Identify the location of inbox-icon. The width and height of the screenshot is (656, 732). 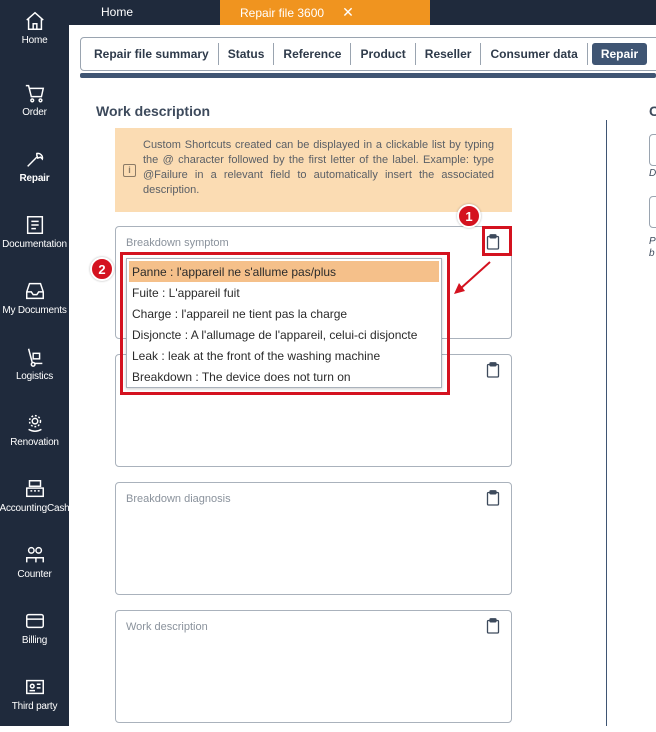
(34, 291).